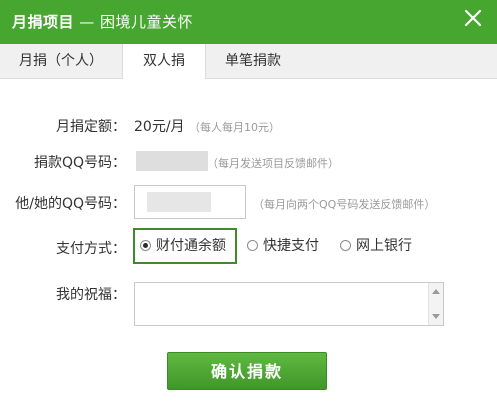 The image size is (497, 401). Describe the element at coordinates (91, 295) in the screenshot. I see `wishes-label: 我的祝福：` at that location.